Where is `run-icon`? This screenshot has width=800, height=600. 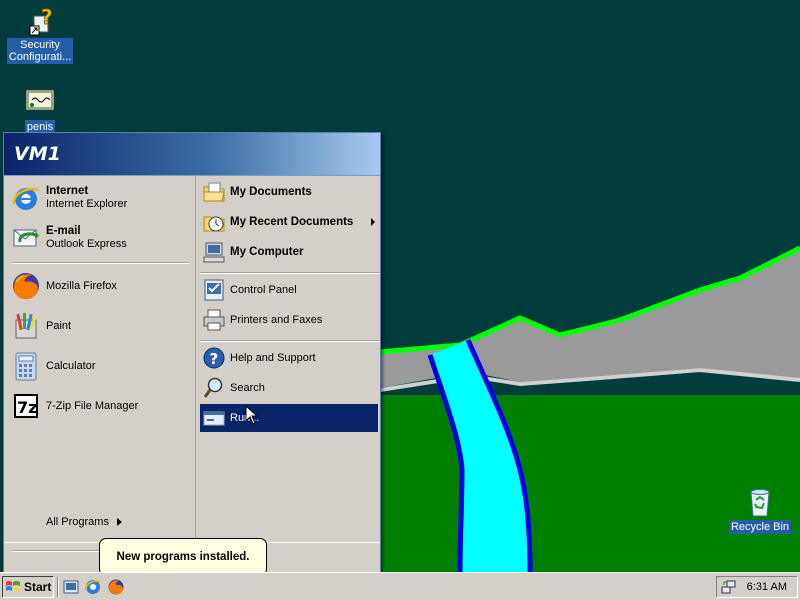 run-icon is located at coordinates (214, 418).